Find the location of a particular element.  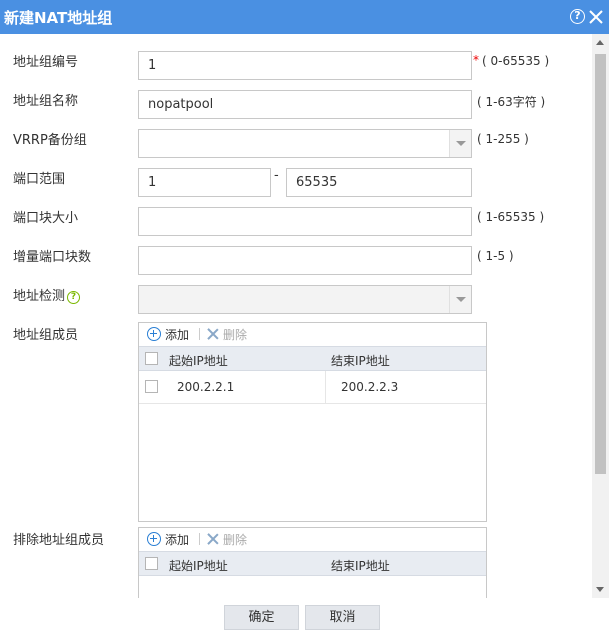

excluded-toolbar: 添加 删除 is located at coordinates (312, 539).